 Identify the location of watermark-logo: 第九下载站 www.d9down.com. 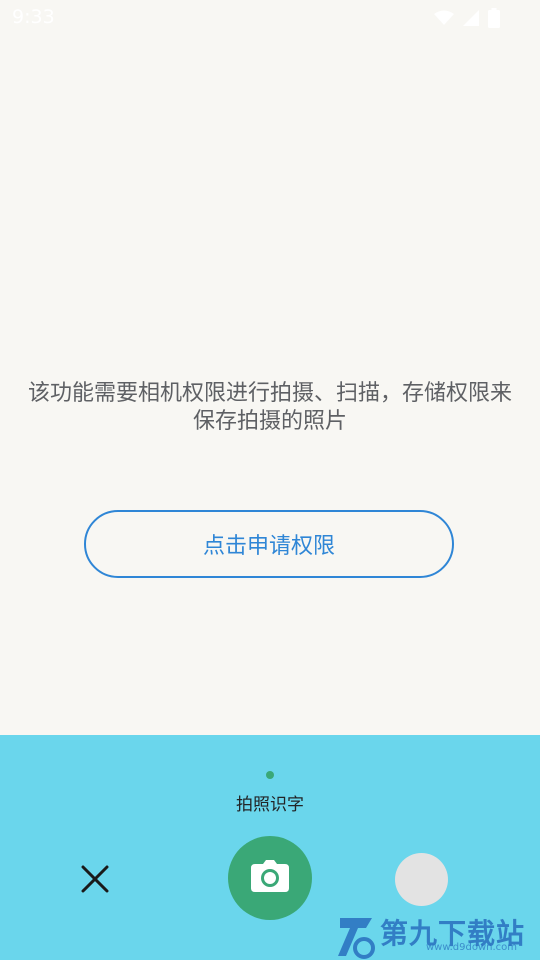
(436, 936).